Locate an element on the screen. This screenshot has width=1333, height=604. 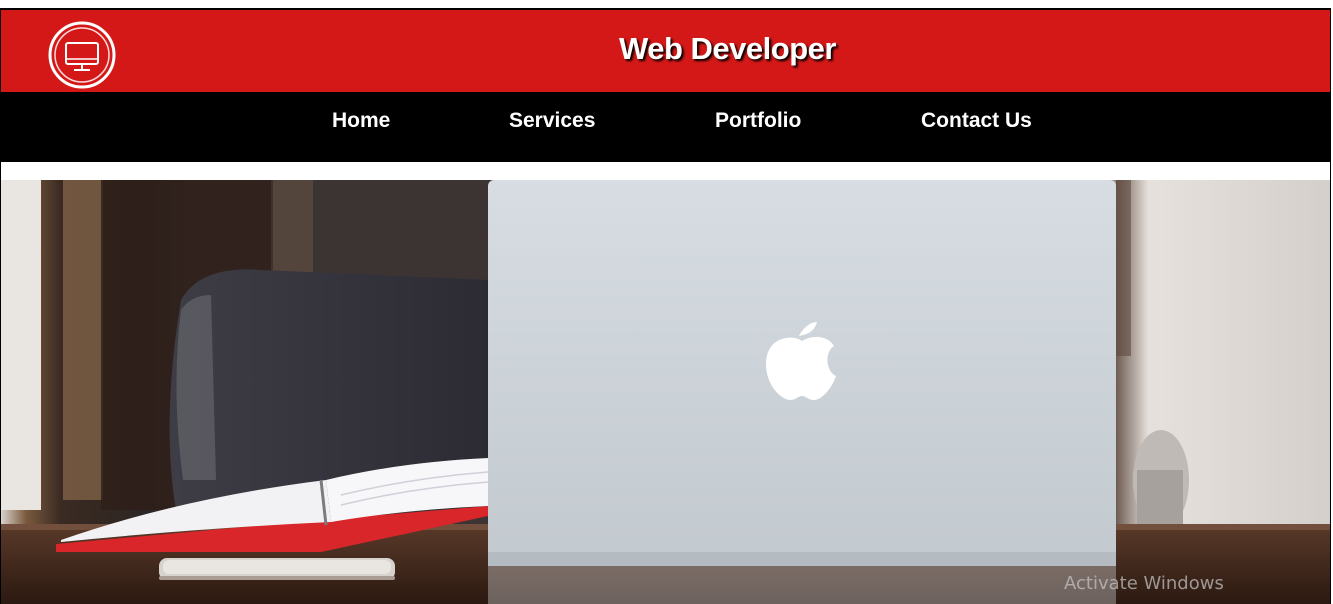
site-header: Web Developer is located at coordinates (665, 51).